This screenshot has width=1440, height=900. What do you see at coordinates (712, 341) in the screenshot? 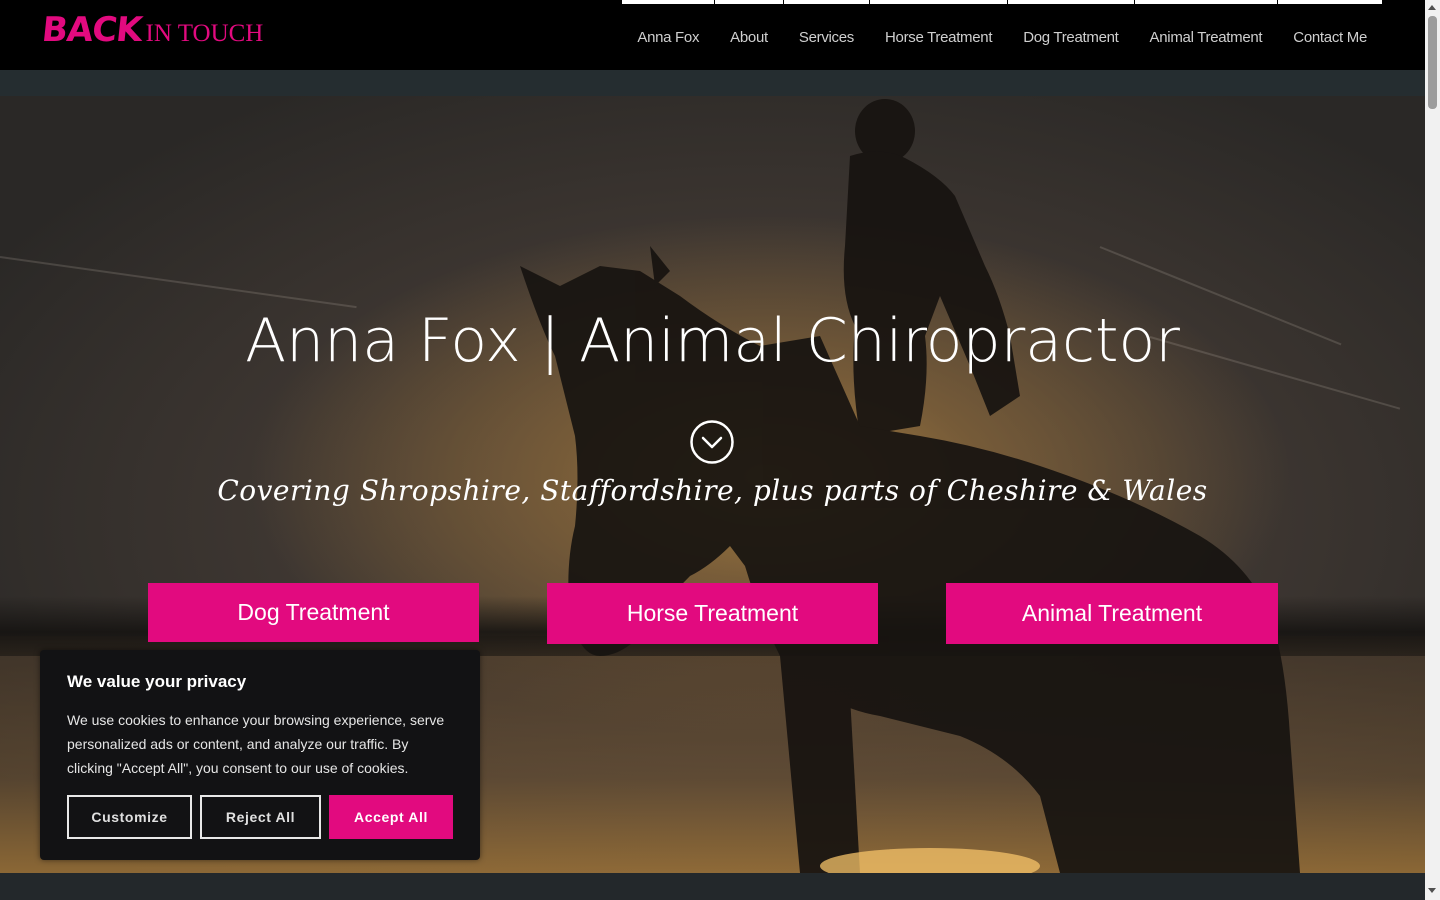
I see `hero-title: Anna Fox | Animal Chiropractor` at bounding box center [712, 341].